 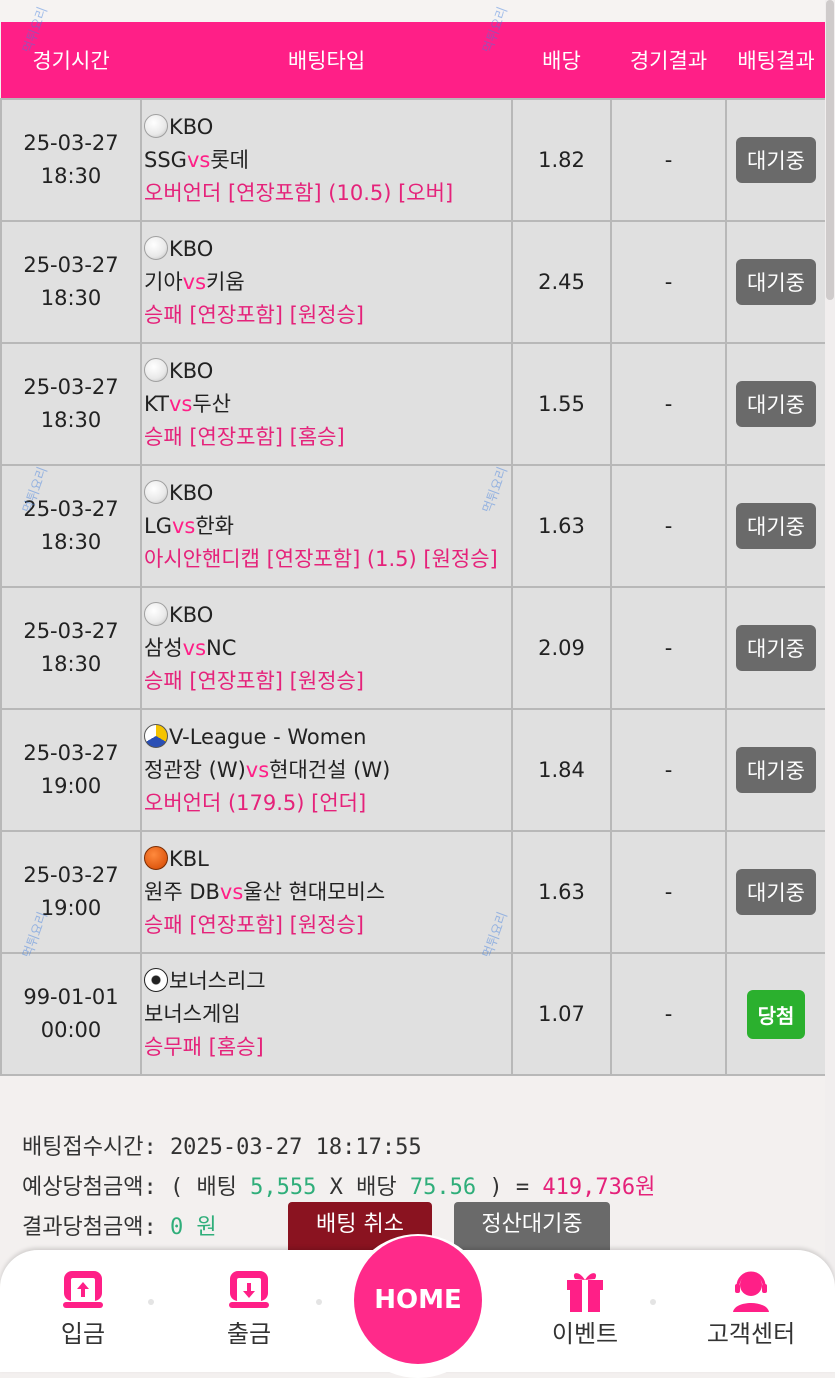 I want to click on away-team: 두산, so click(x=211, y=403).